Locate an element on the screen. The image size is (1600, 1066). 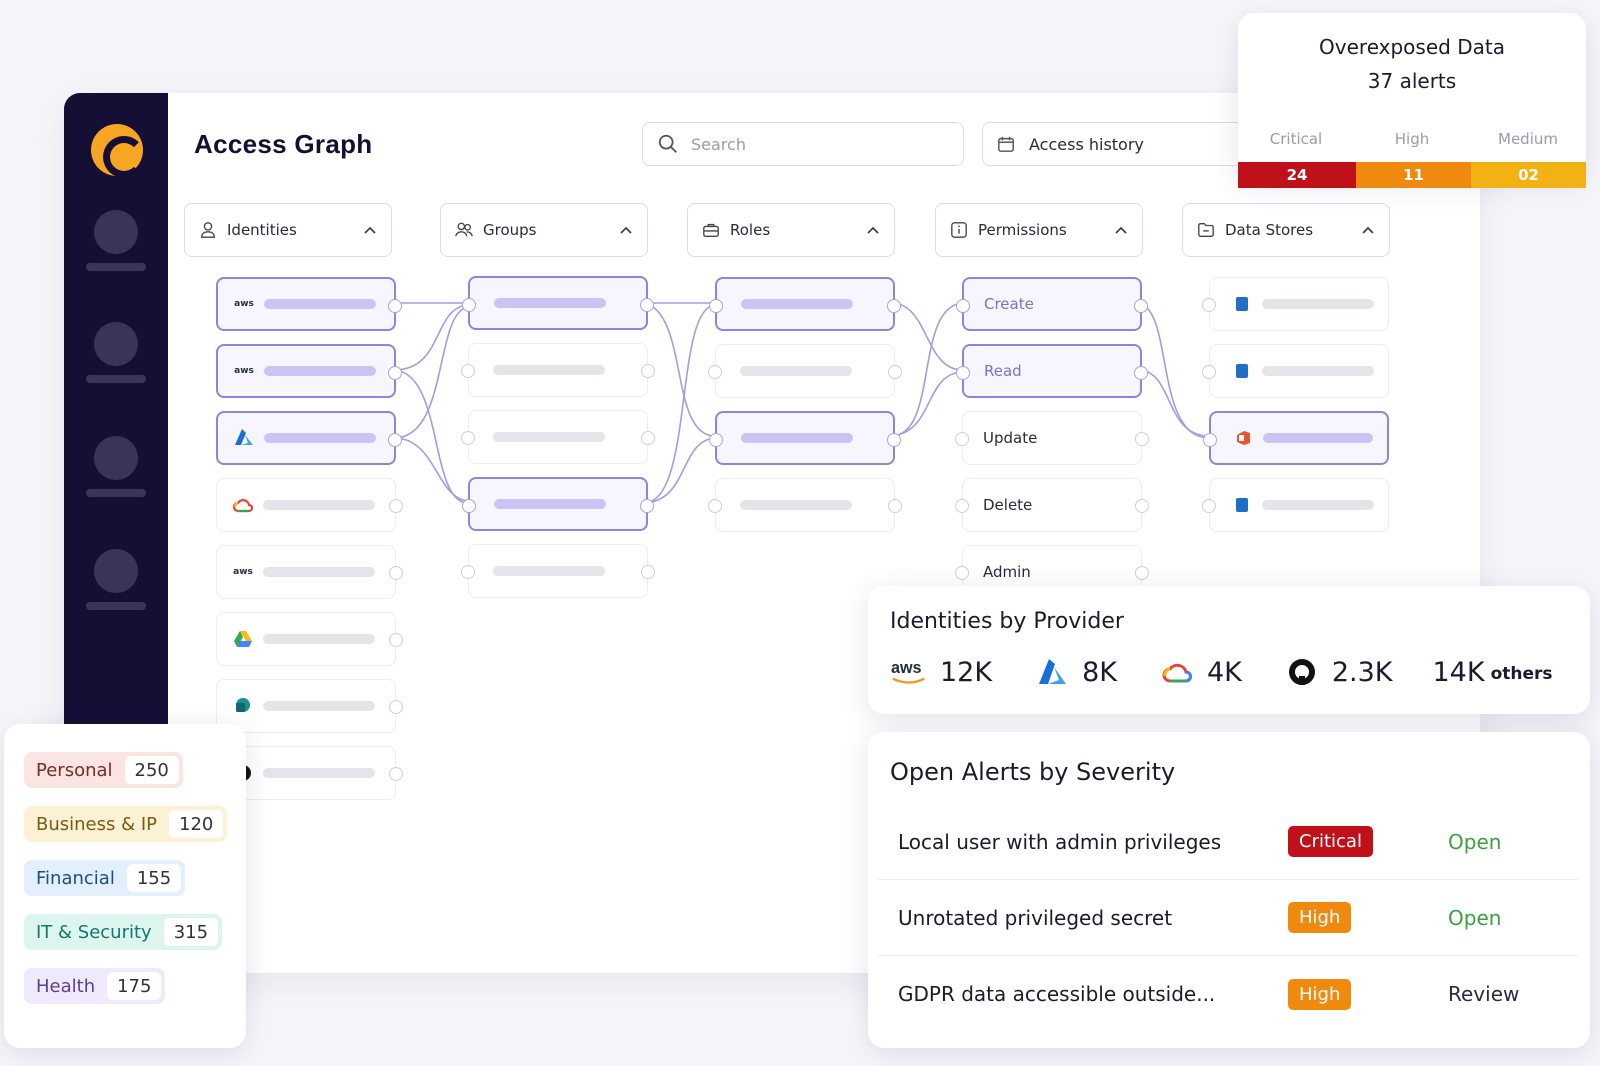
provider-azure: 8K is located at coordinates (1074, 672).